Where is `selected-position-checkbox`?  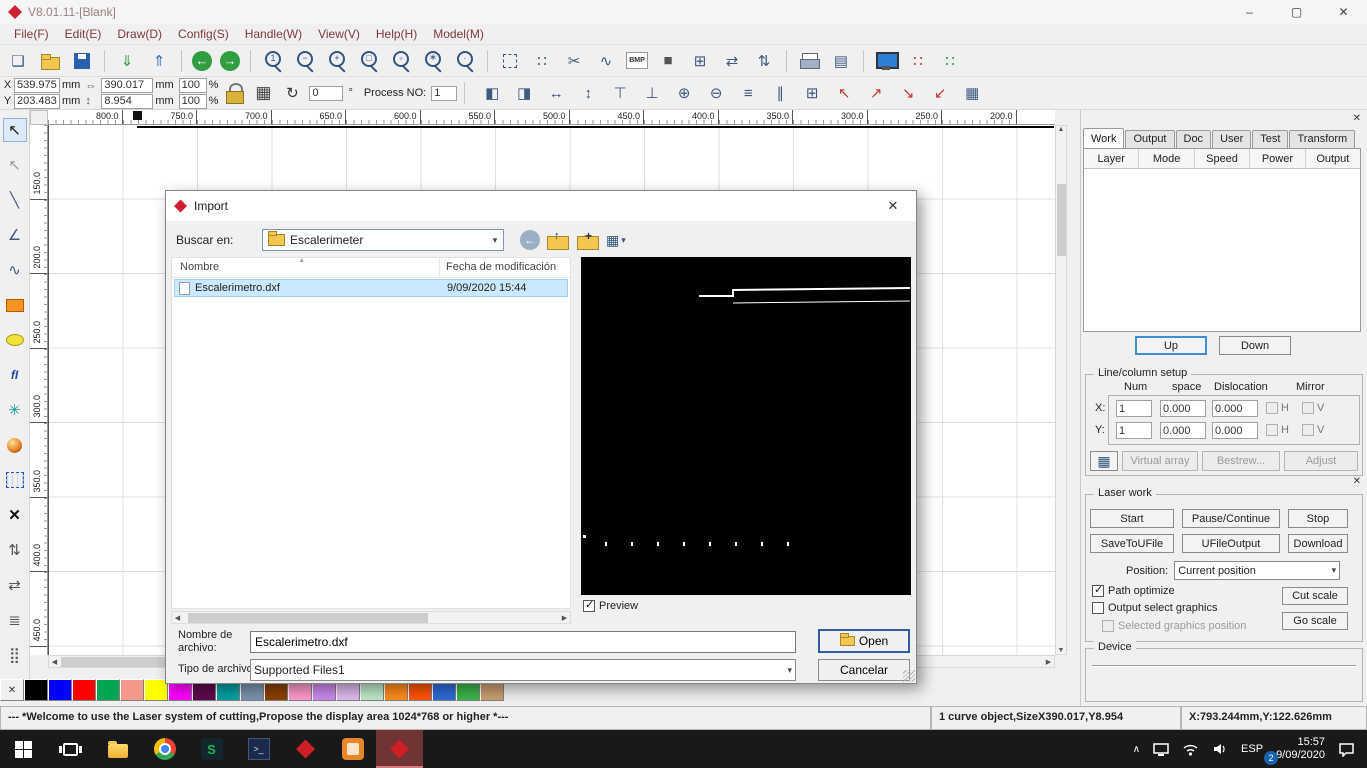 selected-position-checkbox is located at coordinates (1108, 626).